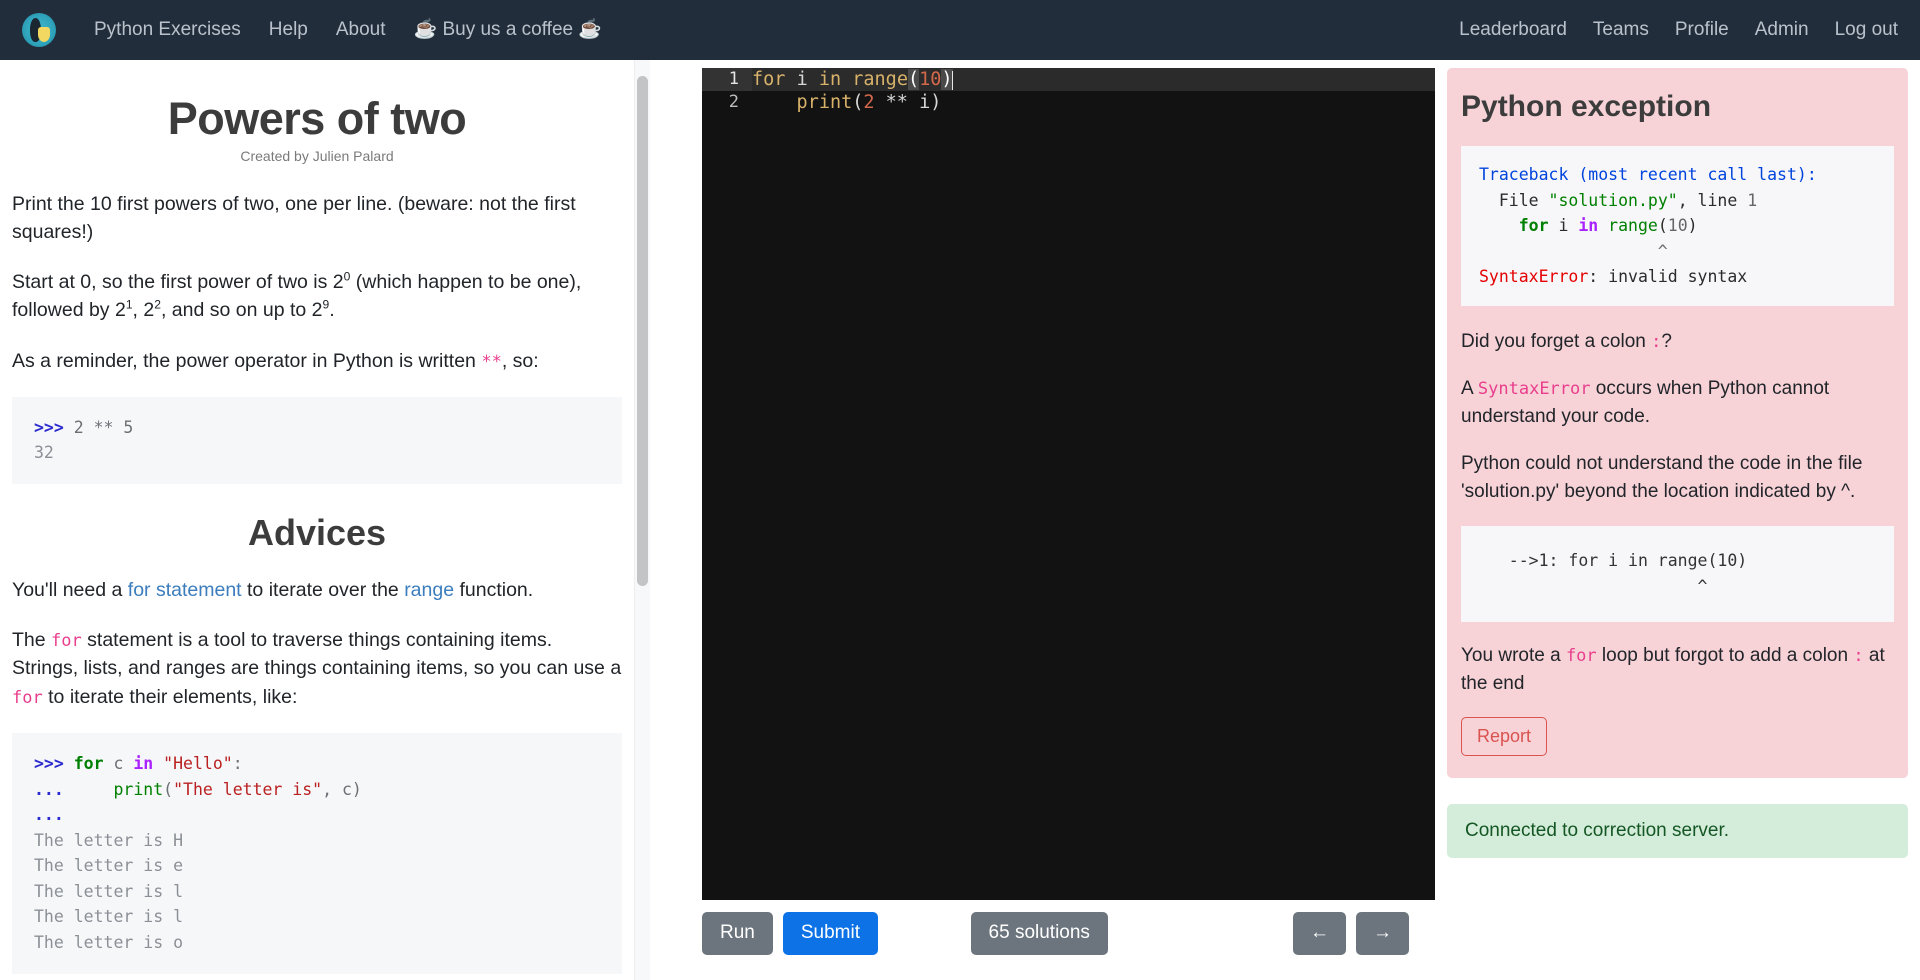 Image resolution: width=1920 pixels, height=980 pixels. Describe the element at coordinates (288, 30) in the screenshot. I see `nav-help: Help` at that location.